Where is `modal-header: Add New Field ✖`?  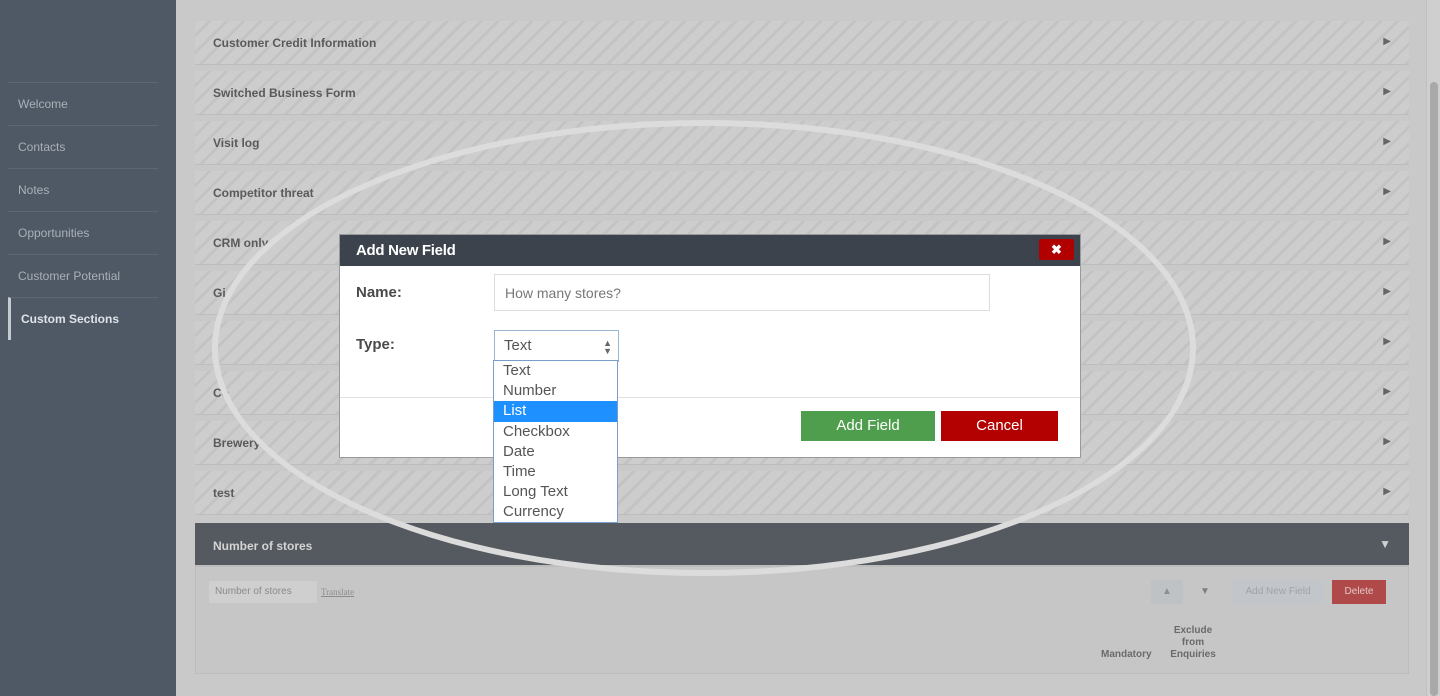
modal-header: Add New Field ✖ is located at coordinates (710, 250).